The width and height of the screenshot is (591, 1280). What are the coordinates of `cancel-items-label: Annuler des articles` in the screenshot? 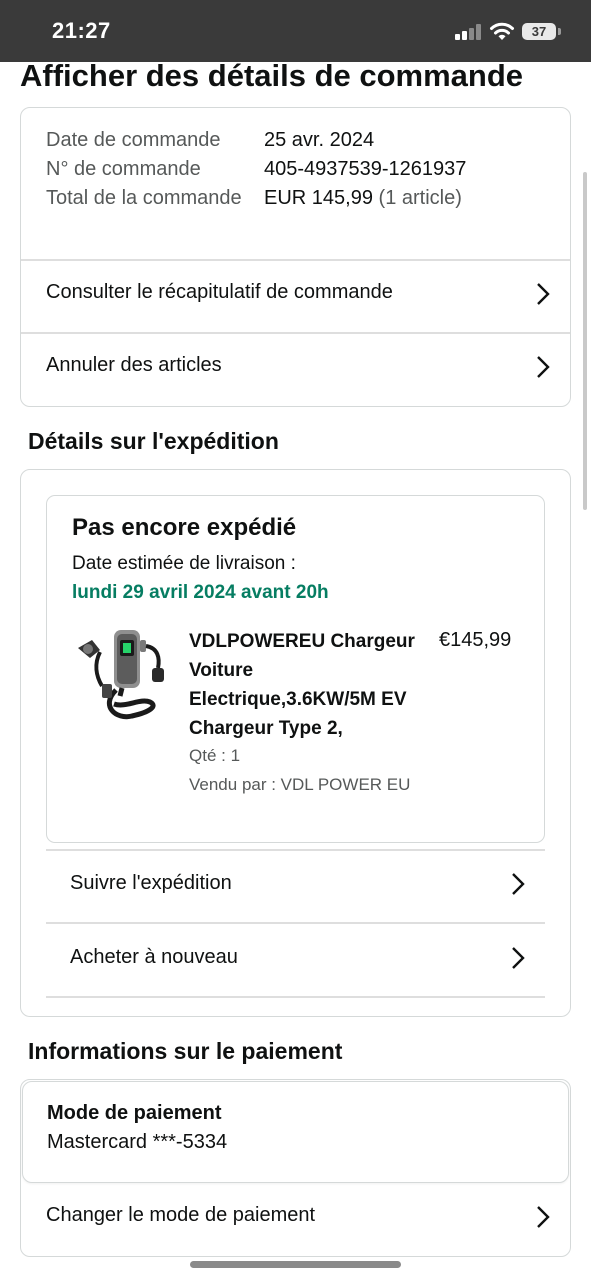 It's located at (134, 365).